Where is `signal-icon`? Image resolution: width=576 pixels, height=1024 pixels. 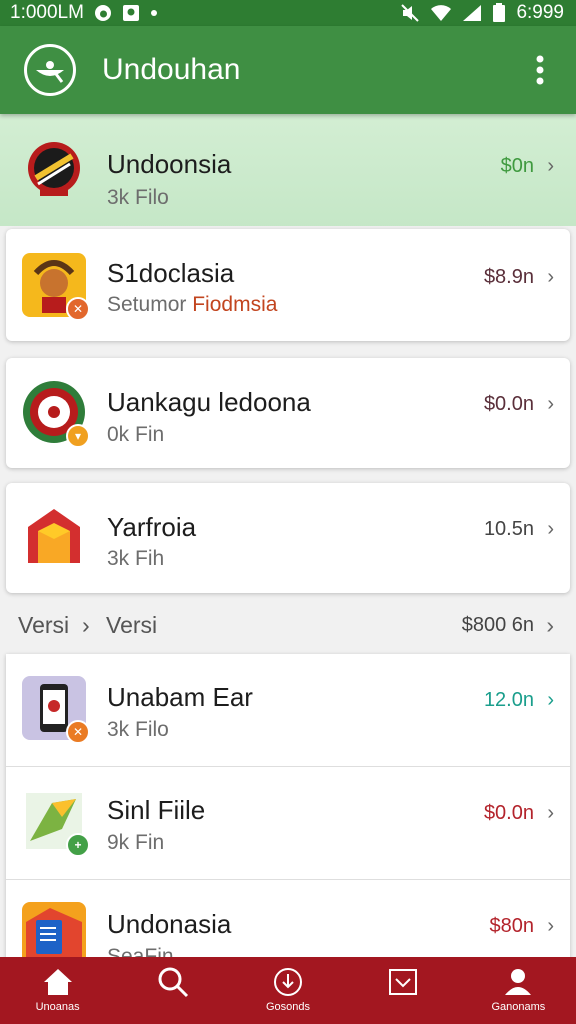
signal-icon is located at coordinates (472, 13).